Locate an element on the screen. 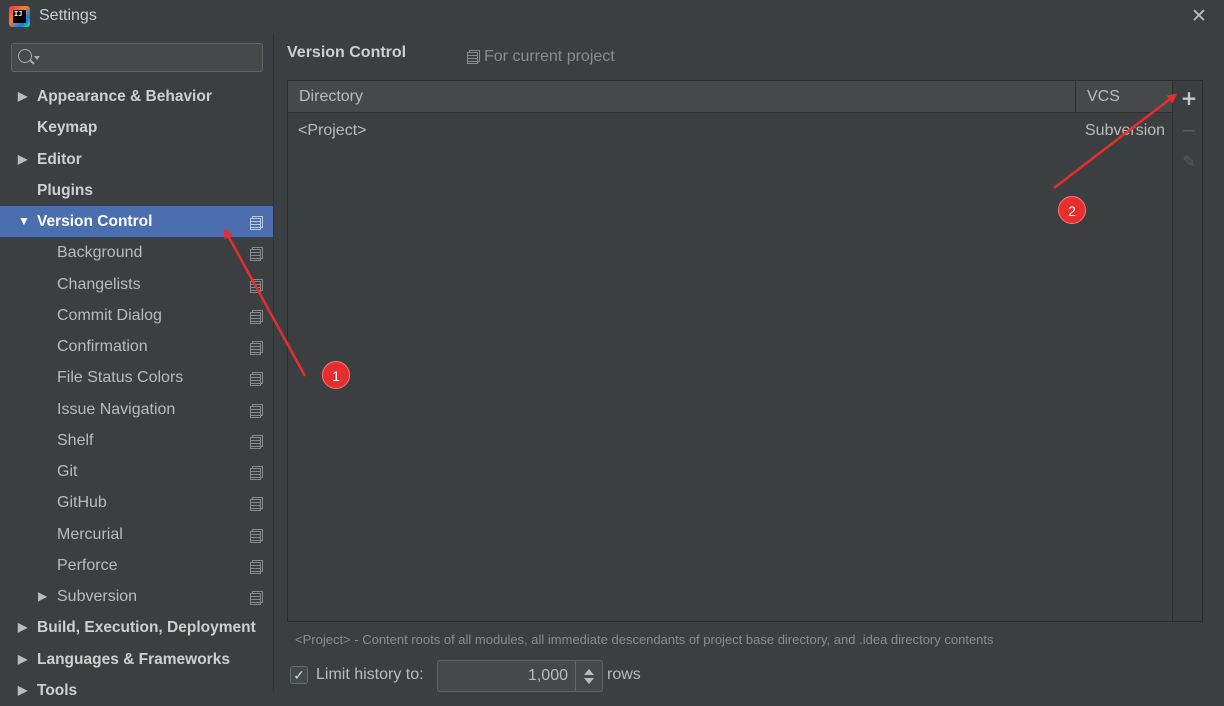 This screenshot has height=706, width=1224. limit-history-label: Limit history to: is located at coordinates (370, 674).